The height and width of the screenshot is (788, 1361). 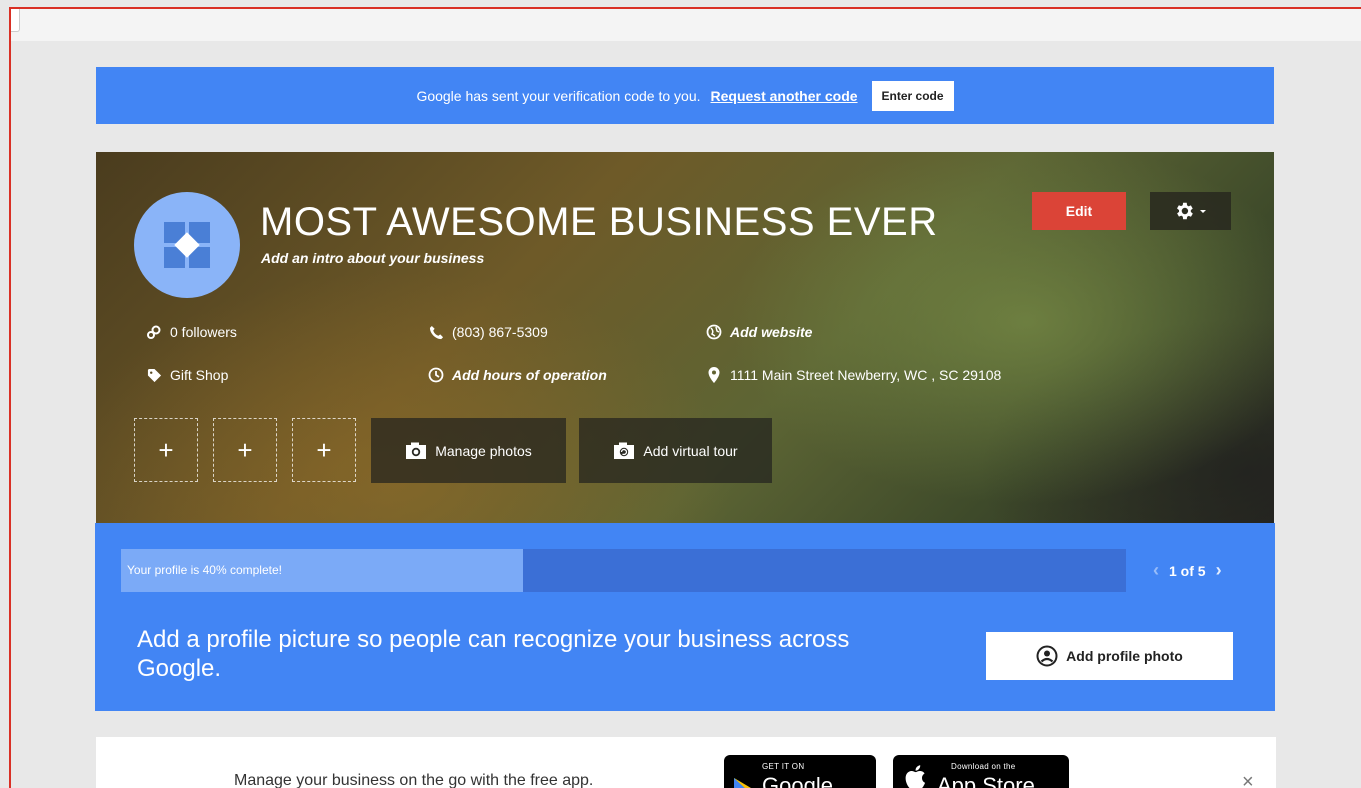 I want to click on top-strip, so click(x=686, y=25).